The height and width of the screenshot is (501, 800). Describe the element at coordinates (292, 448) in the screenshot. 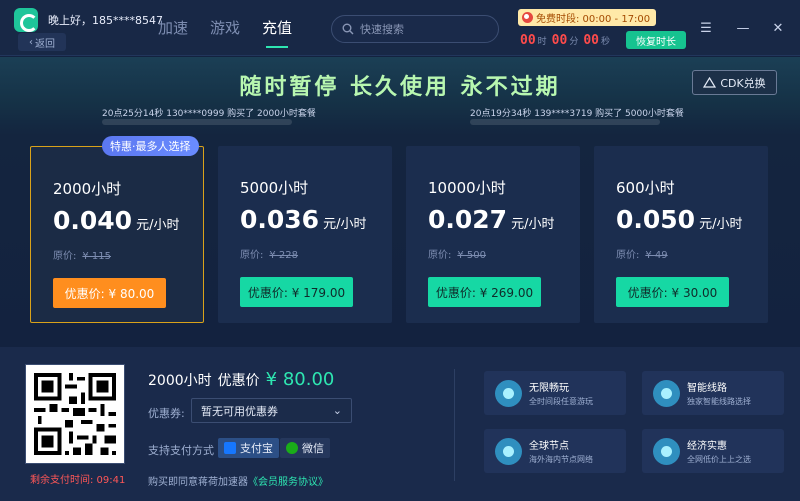

I see `wechat-icon` at that location.